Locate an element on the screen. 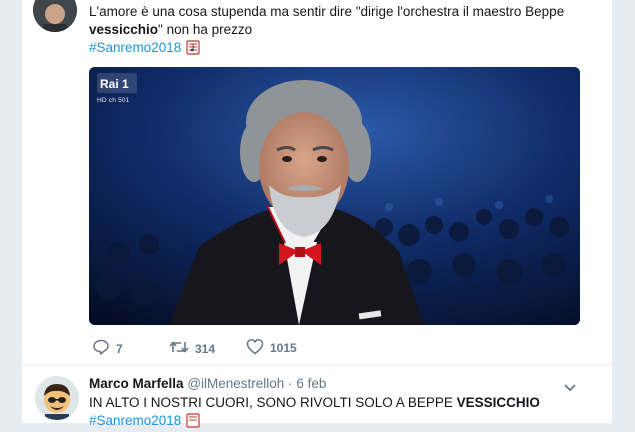 This screenshot has width=635, height=432. rai1-logo: Rai 1 is located at coordinates (117, 85).